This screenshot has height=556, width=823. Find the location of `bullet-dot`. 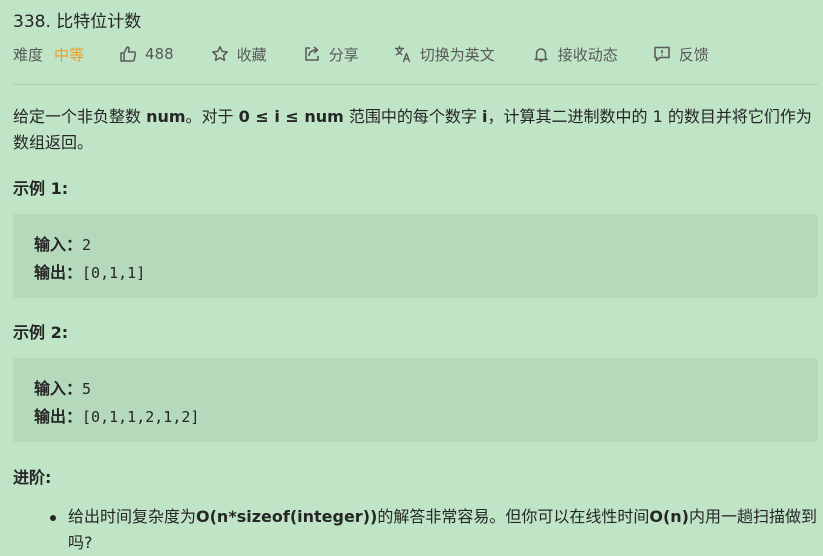

bullet-dot is located at coordinates (53, 518).